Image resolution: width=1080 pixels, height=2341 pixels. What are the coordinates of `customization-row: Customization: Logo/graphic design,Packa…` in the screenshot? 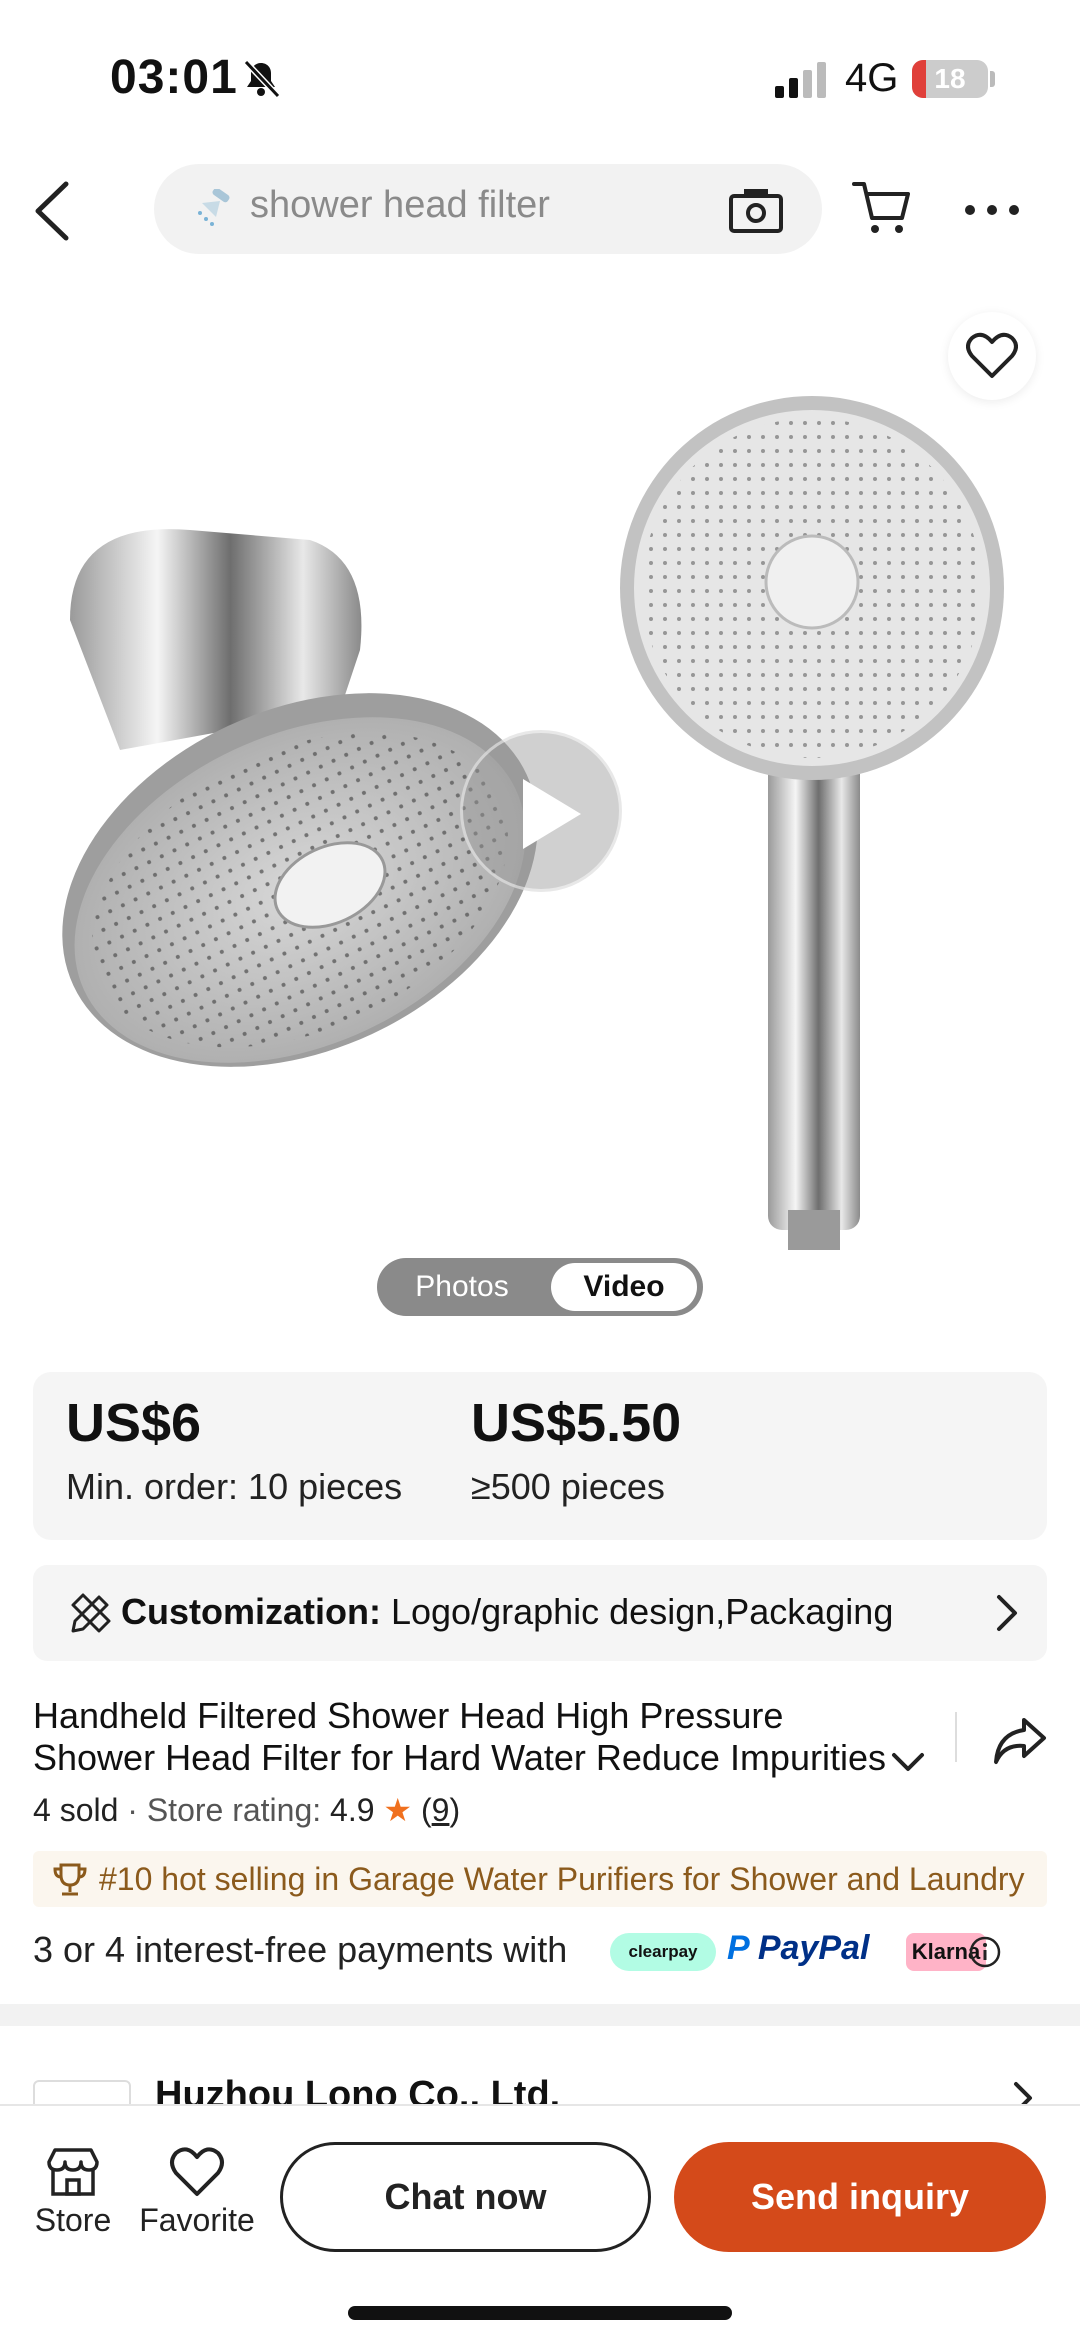 It's located at (540, 1613).